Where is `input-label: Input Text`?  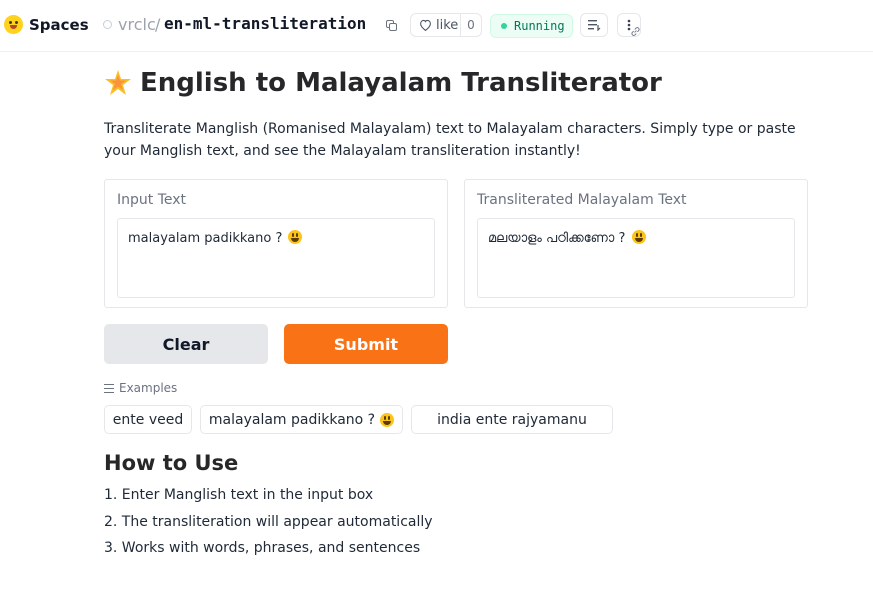 input-label: Input Text is located at coordinates (152, 200).